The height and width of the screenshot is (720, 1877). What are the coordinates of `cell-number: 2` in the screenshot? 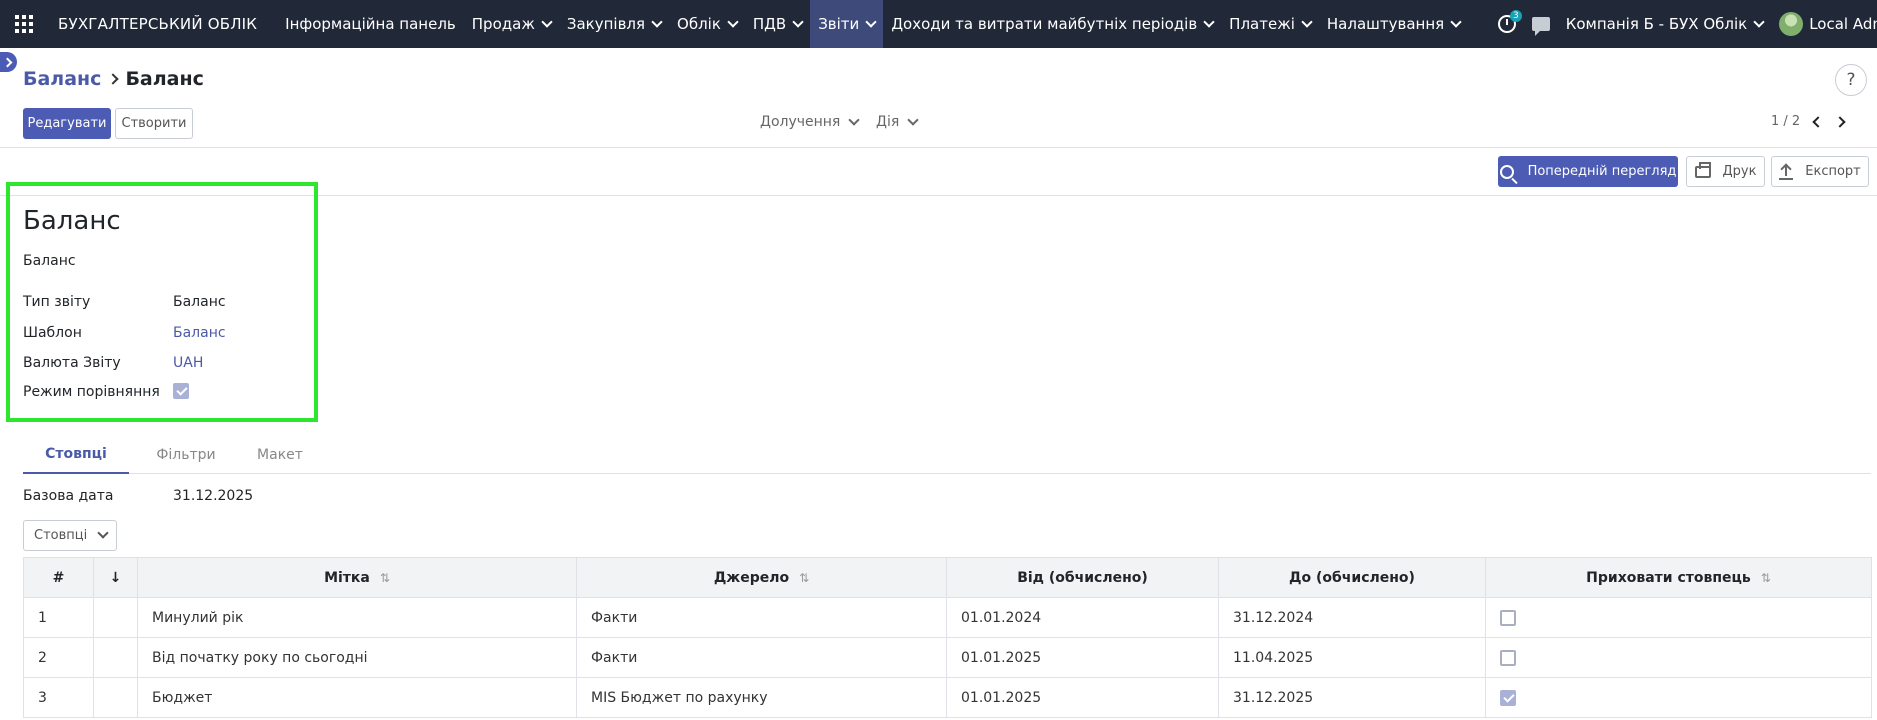 It's located at (58, 657).